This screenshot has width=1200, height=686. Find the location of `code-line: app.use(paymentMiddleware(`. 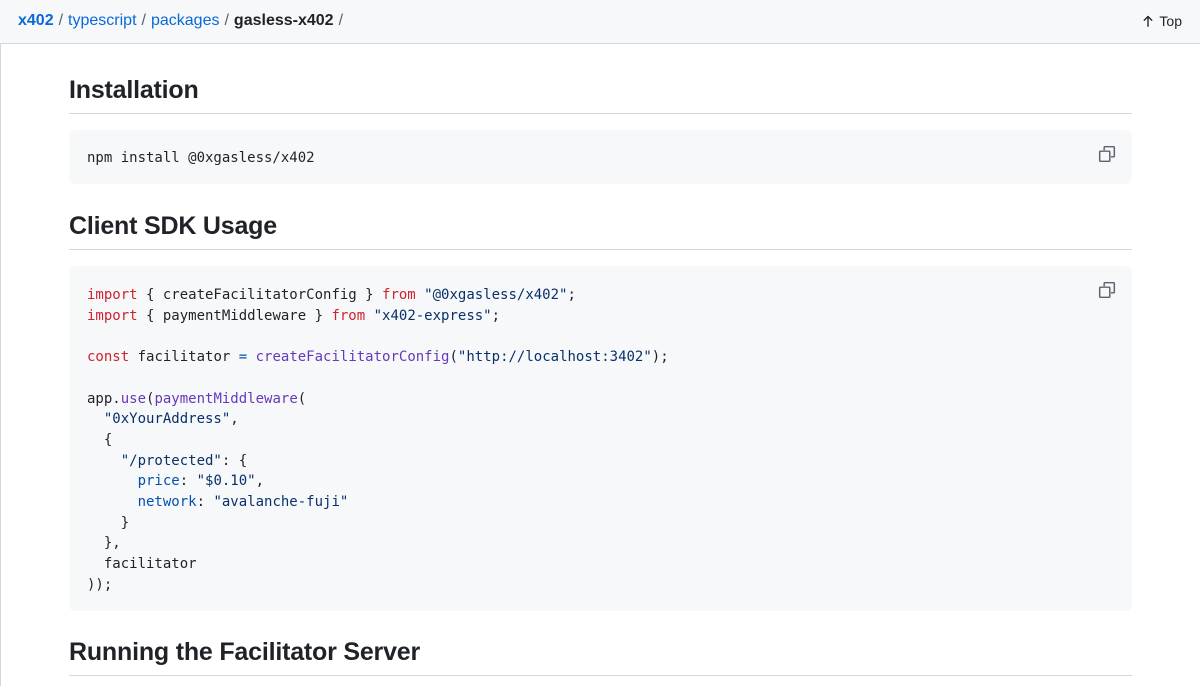

code-line: app.use(paymentMiddleware( is located at coordinates (196, 399).